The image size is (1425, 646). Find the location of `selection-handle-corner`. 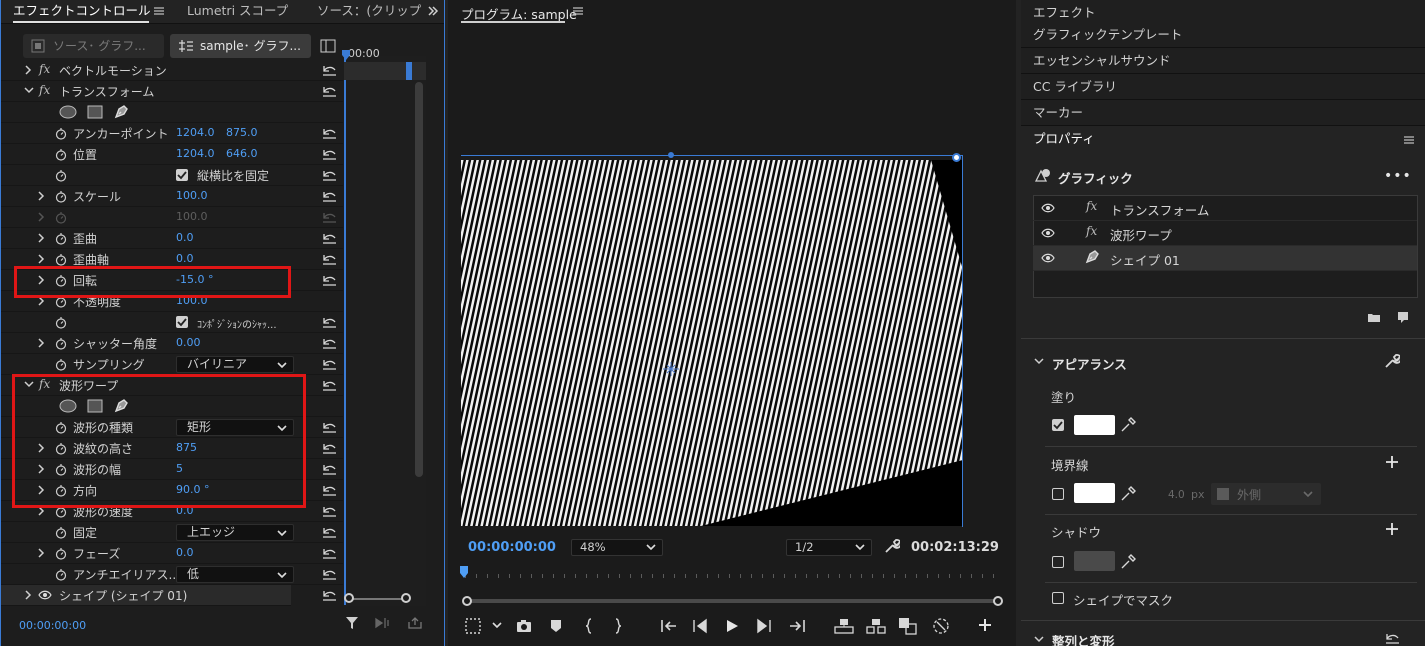

selection-handle-corner is located at coordinates (956, 157).